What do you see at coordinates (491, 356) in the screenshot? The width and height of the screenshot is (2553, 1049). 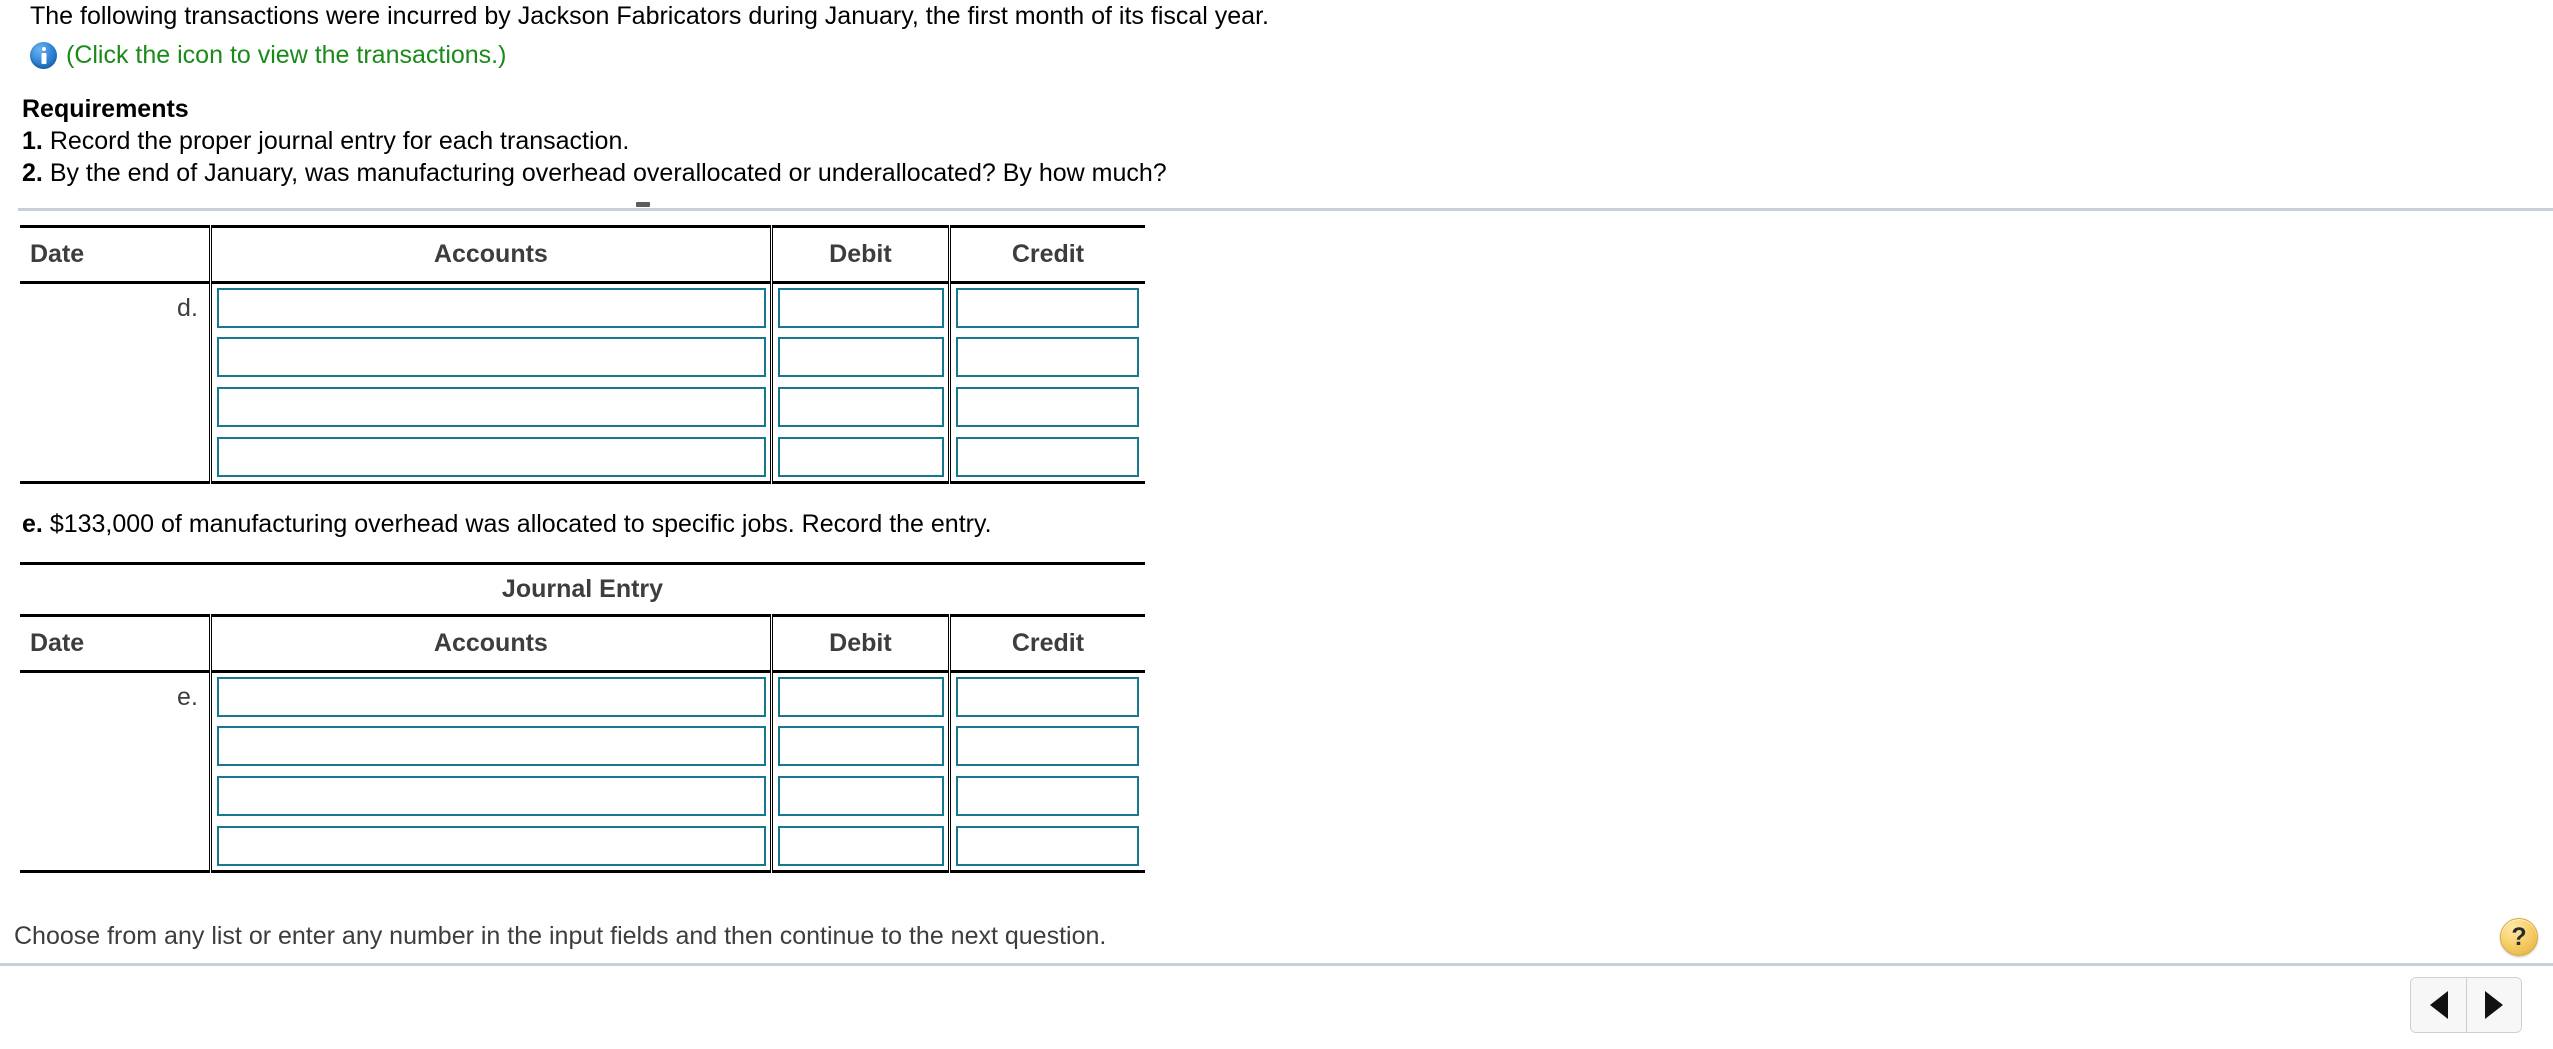 I see `table-d-row-1-accounts-input` at bounding box center [491, 356].